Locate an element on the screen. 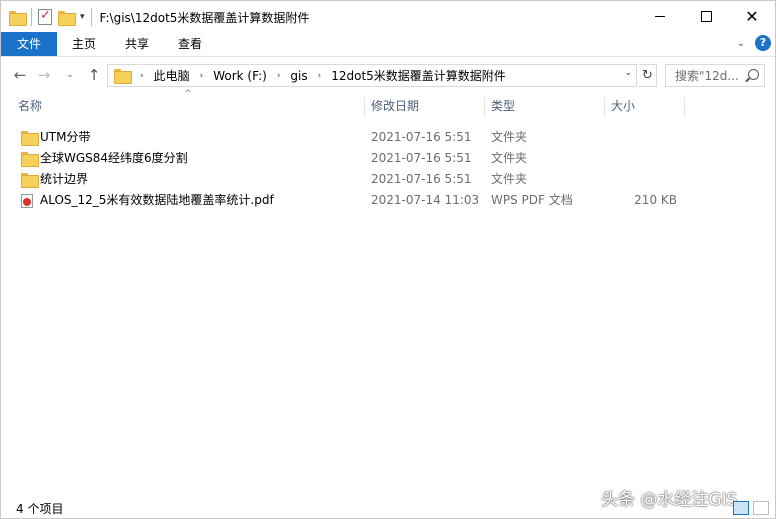 This screenshot has height=519, width=776. maximize-button is located at coordinates (706, 16).